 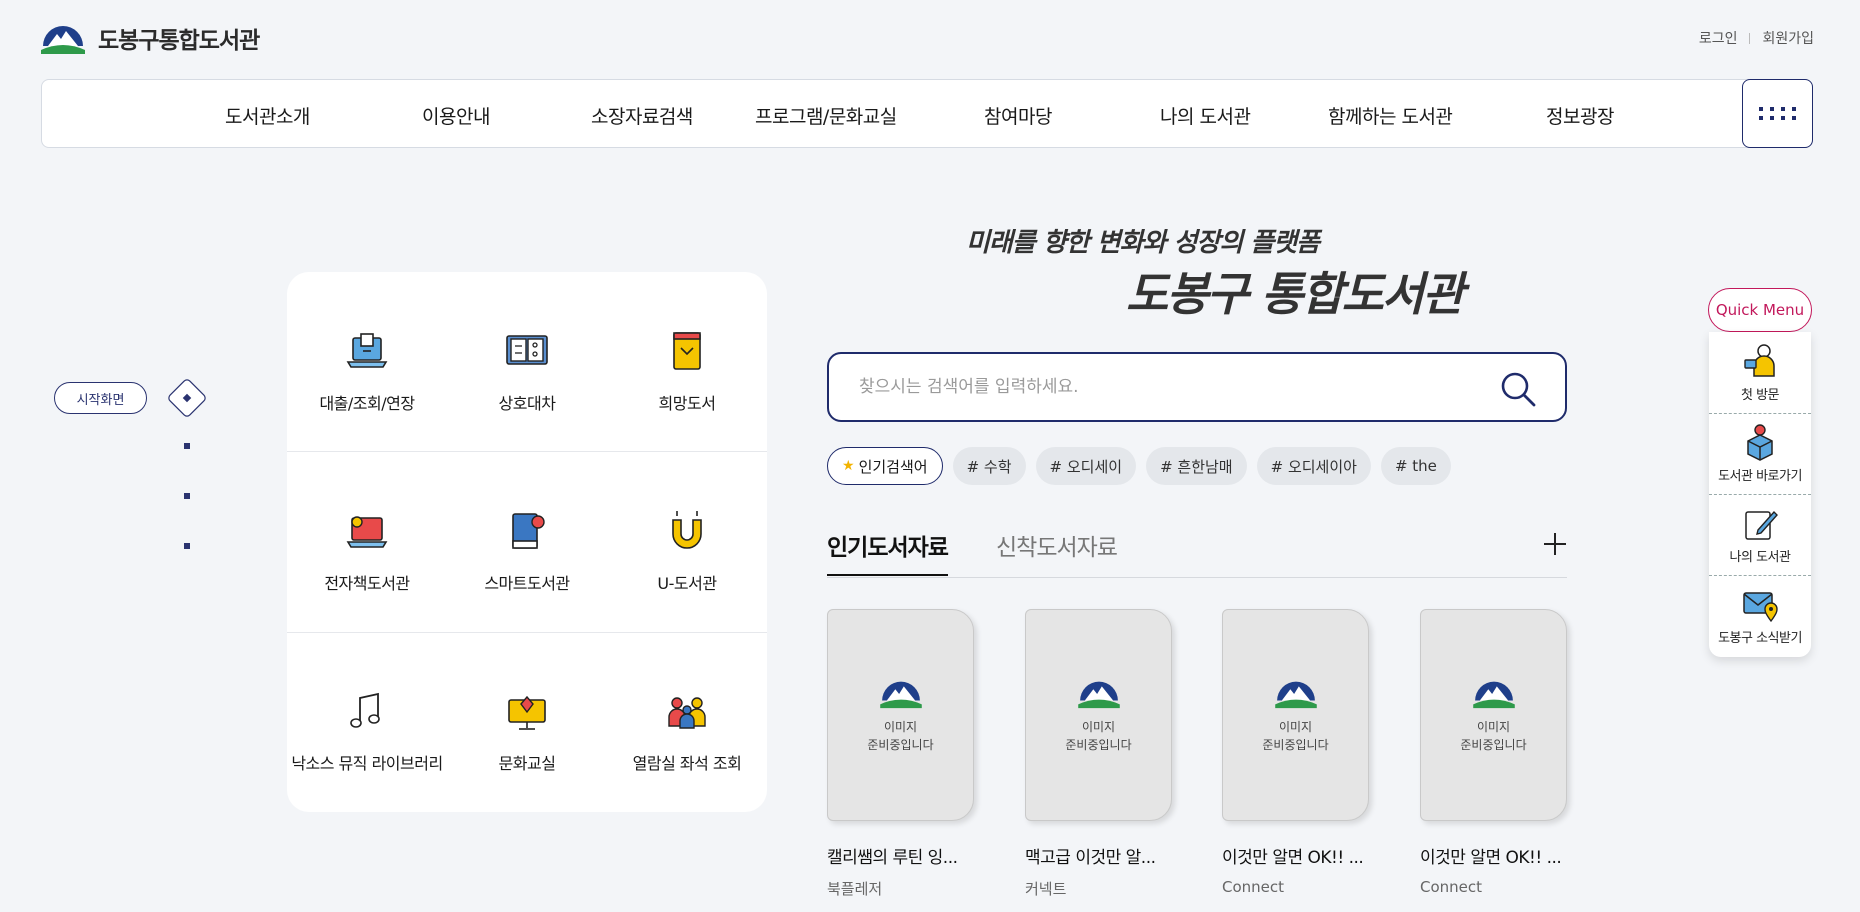 What do you see at coordinates (687, 530) in the screenshot?
I see `magnet-icon` at bounding box center [687, 530].